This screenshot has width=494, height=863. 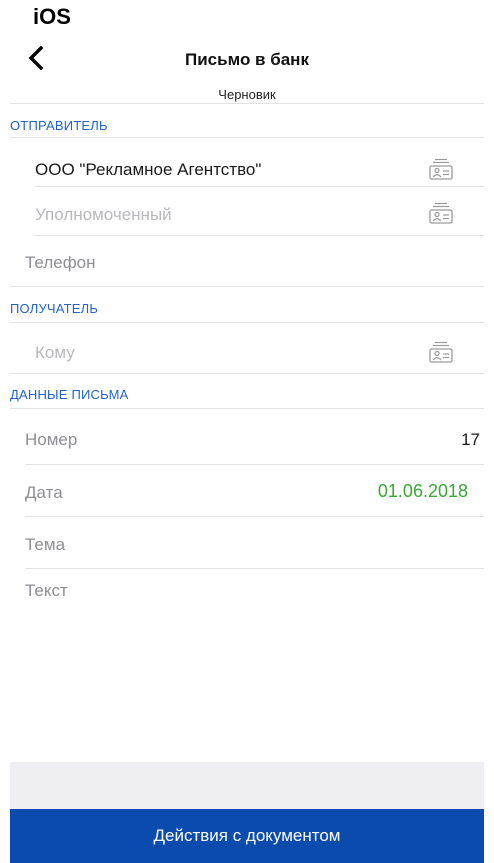 I want to click on section-header-sender: ОТПРАВИТЕЛЬ, so click(x=59, y=125).